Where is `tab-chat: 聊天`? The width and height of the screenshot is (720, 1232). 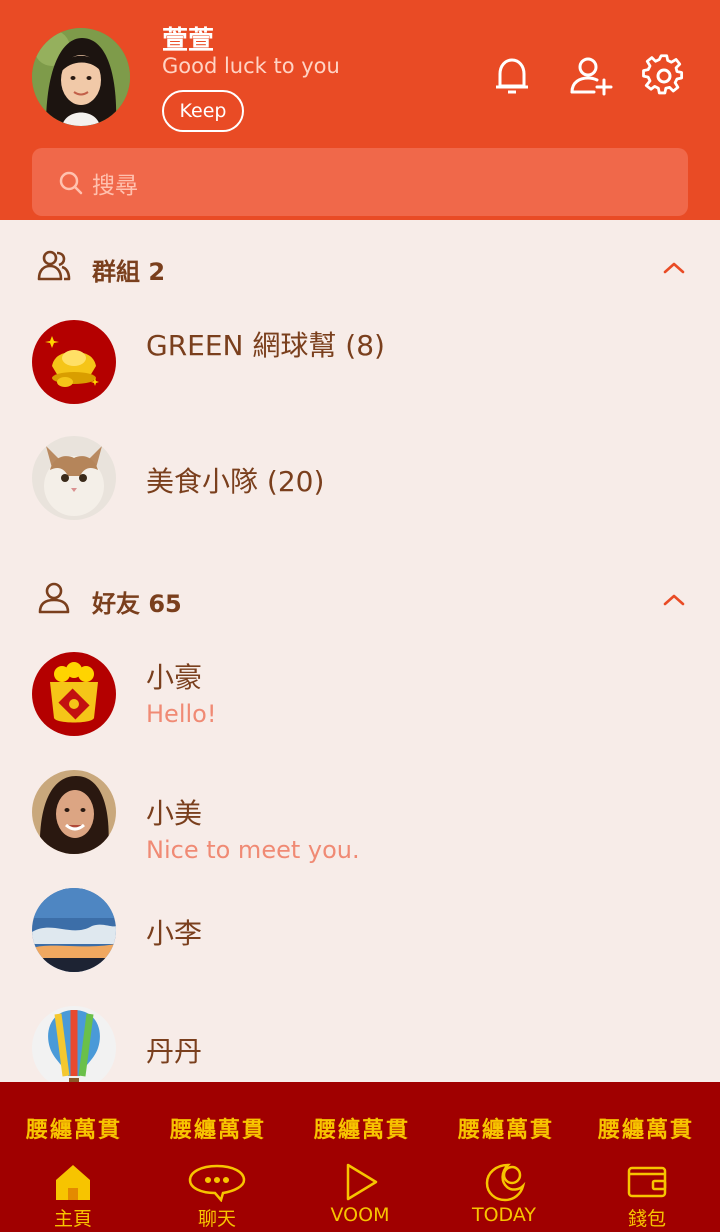
tab-chat: 聊天 is located at coordinates (217, 1197).